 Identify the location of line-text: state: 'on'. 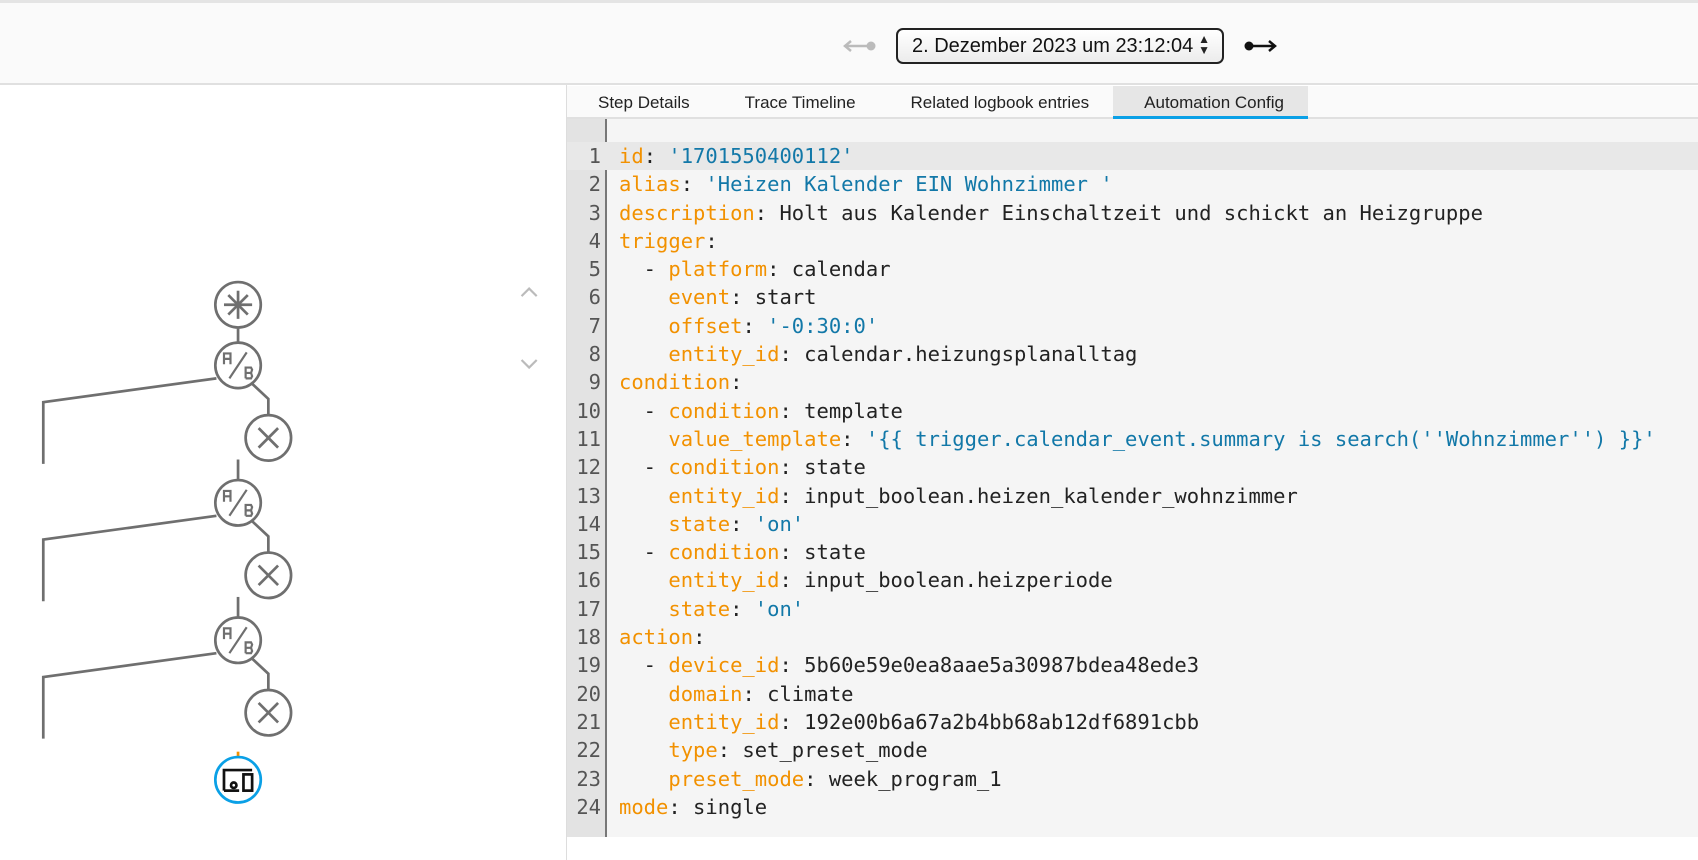
(711, 524).